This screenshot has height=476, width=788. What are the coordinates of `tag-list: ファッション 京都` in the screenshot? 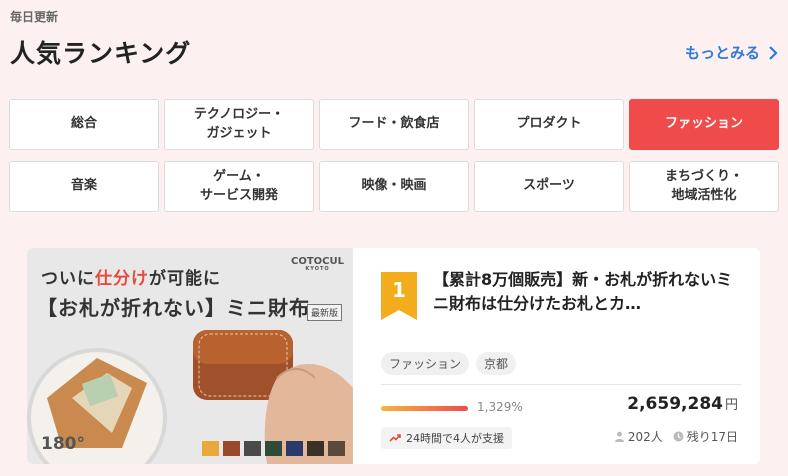 It's located at (449, 363).